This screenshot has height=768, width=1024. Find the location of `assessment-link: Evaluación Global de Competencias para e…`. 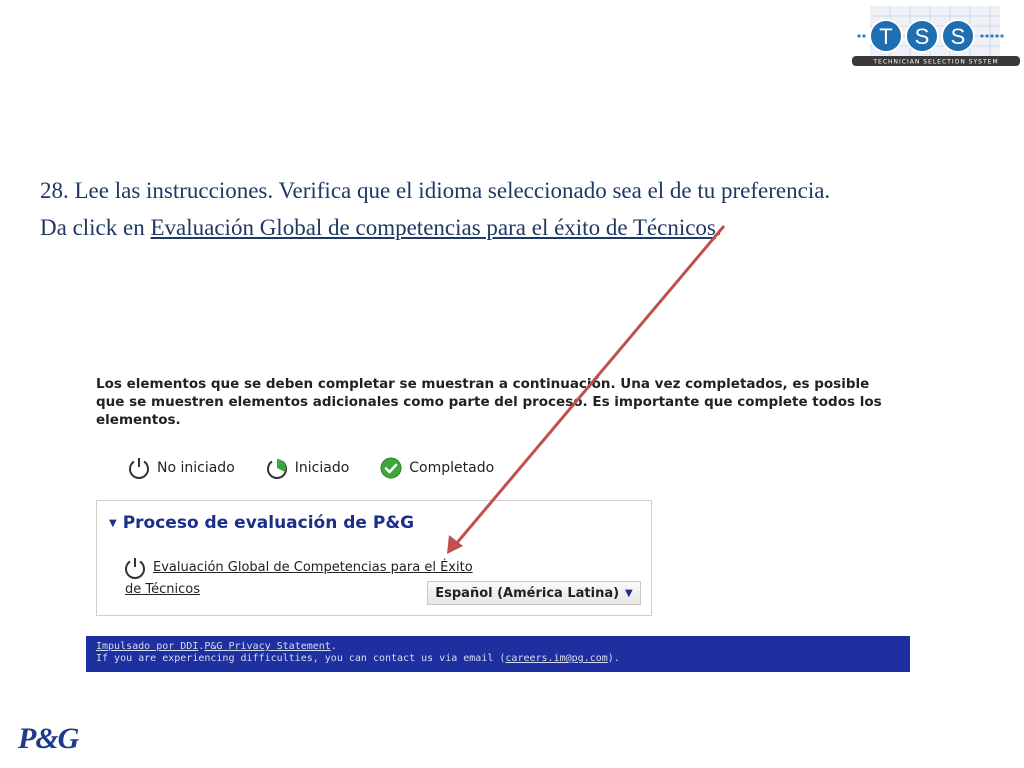

assessment-link: Evaluación Global de Competencias para e… is located at coordinates (313, 567).